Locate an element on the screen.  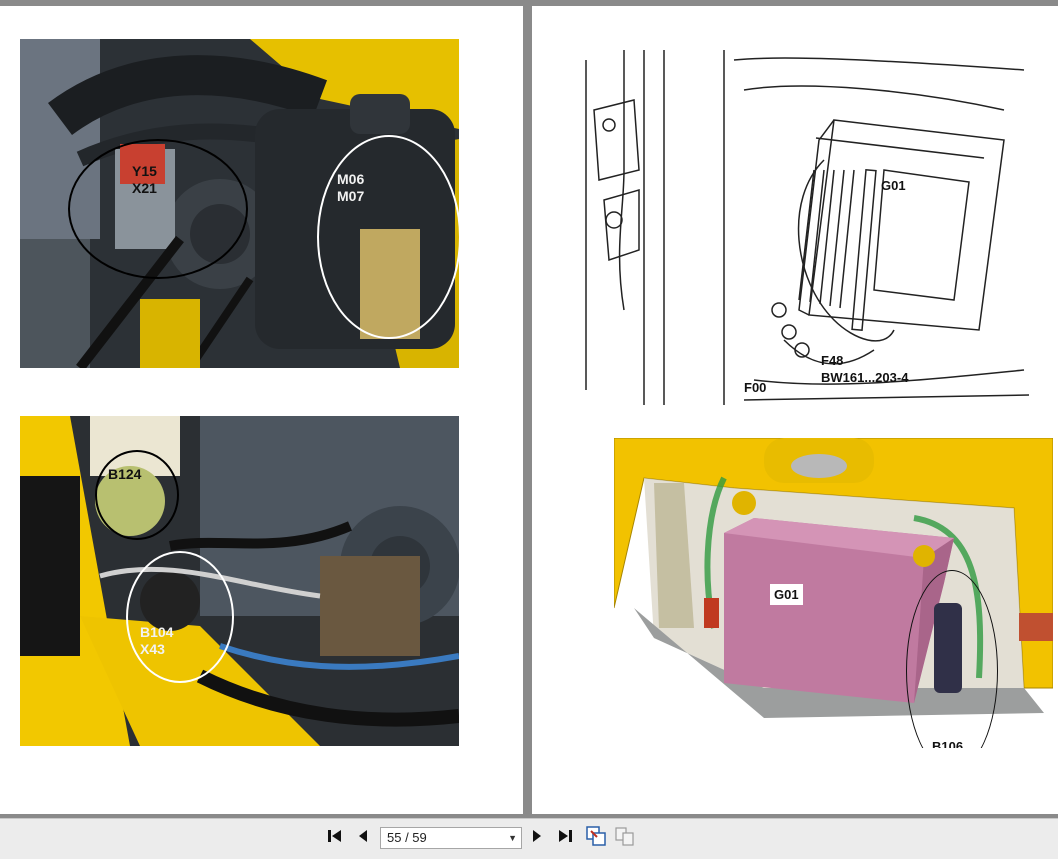
previous-page-button is located at coordinates (363, 838).